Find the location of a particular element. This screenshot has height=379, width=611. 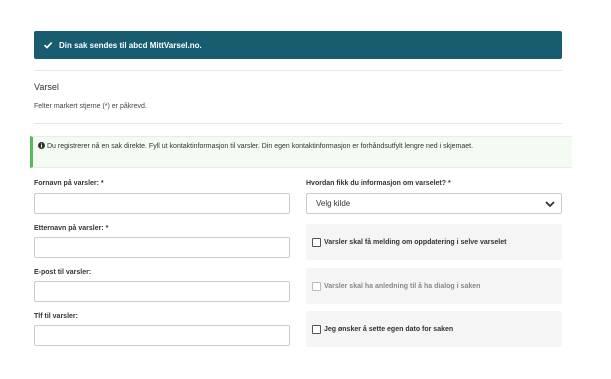

custom-date-label: Jeg ønsker å sette egen dato for saken is located at coordinates (389, 329).